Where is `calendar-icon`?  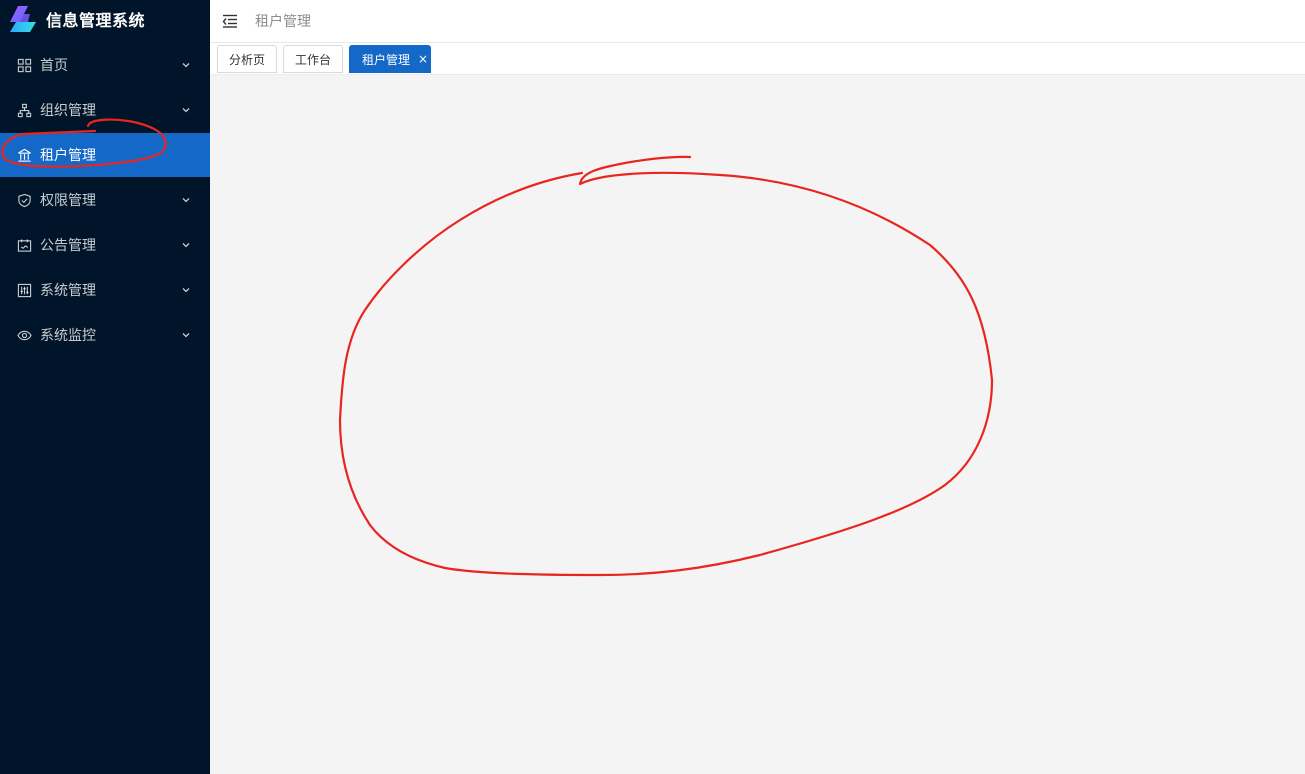 calendar-icon is located at coordinates (24, 245).